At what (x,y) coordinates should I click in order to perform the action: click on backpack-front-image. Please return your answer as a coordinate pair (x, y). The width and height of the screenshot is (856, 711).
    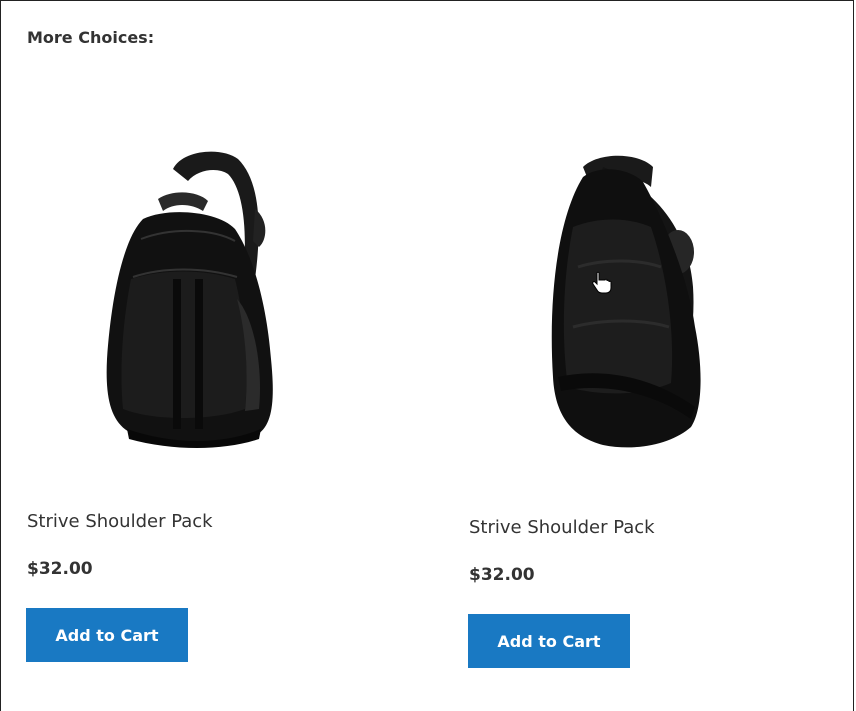
    Looking at the image, I should click on (189, 299).